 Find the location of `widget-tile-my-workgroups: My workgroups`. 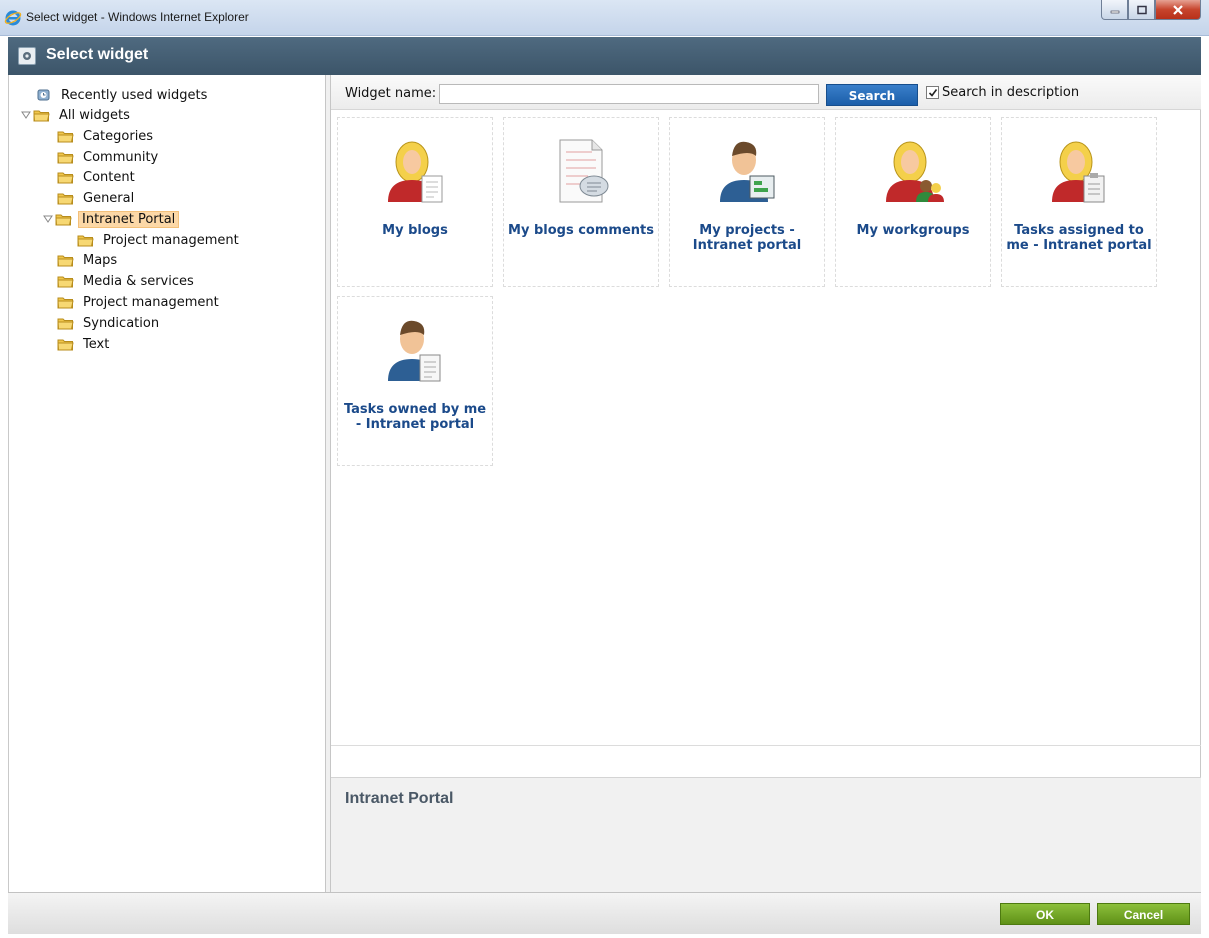

widget-tile-my-workgroups: My workgroups is located at coordinates (913, 202).